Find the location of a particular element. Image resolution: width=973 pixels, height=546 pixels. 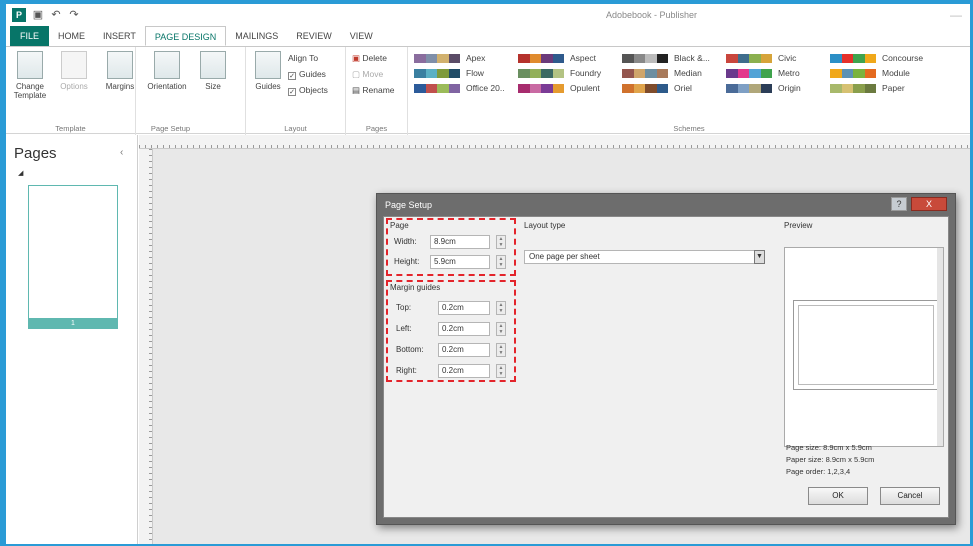

group-label-page-setup: Page Setup is located at coordinates (170, 128).